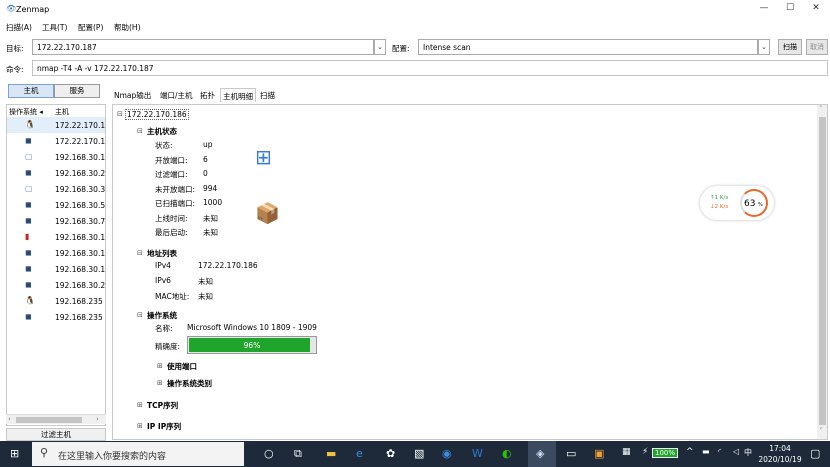  Describe the element at coordinates (298, 454) in the screenshot. I see `task-view-icon: ⧉` at that location.